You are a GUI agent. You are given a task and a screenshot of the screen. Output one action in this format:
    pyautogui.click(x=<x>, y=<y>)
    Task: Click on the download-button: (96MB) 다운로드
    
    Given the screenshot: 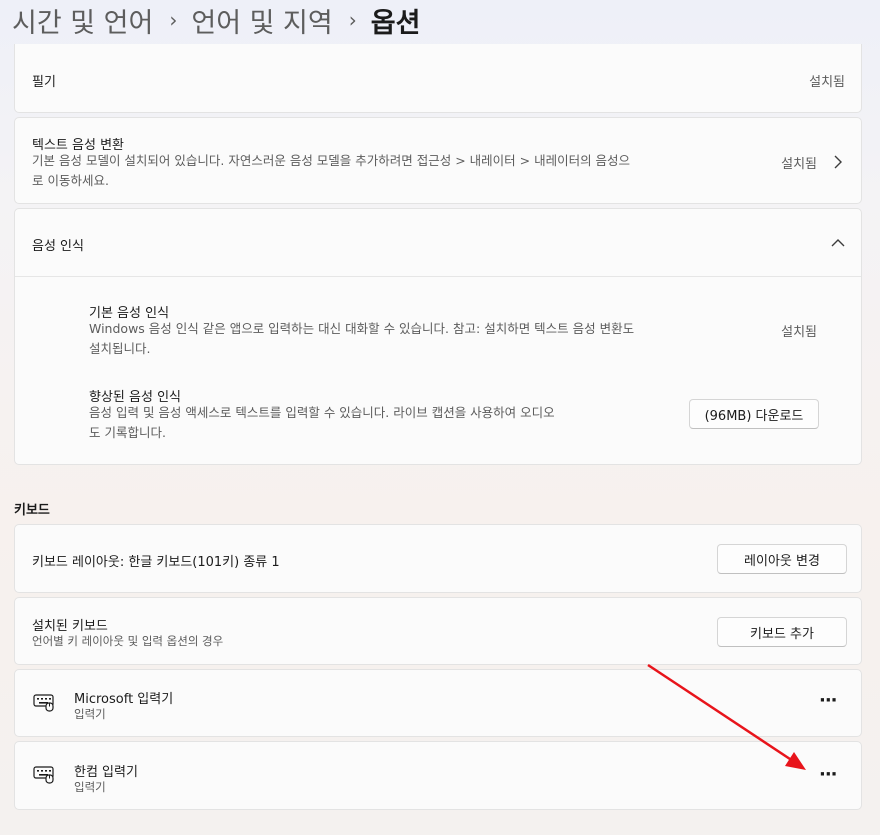 What is the action you would take?
    pyautogui.click(x=754, y=414)
    